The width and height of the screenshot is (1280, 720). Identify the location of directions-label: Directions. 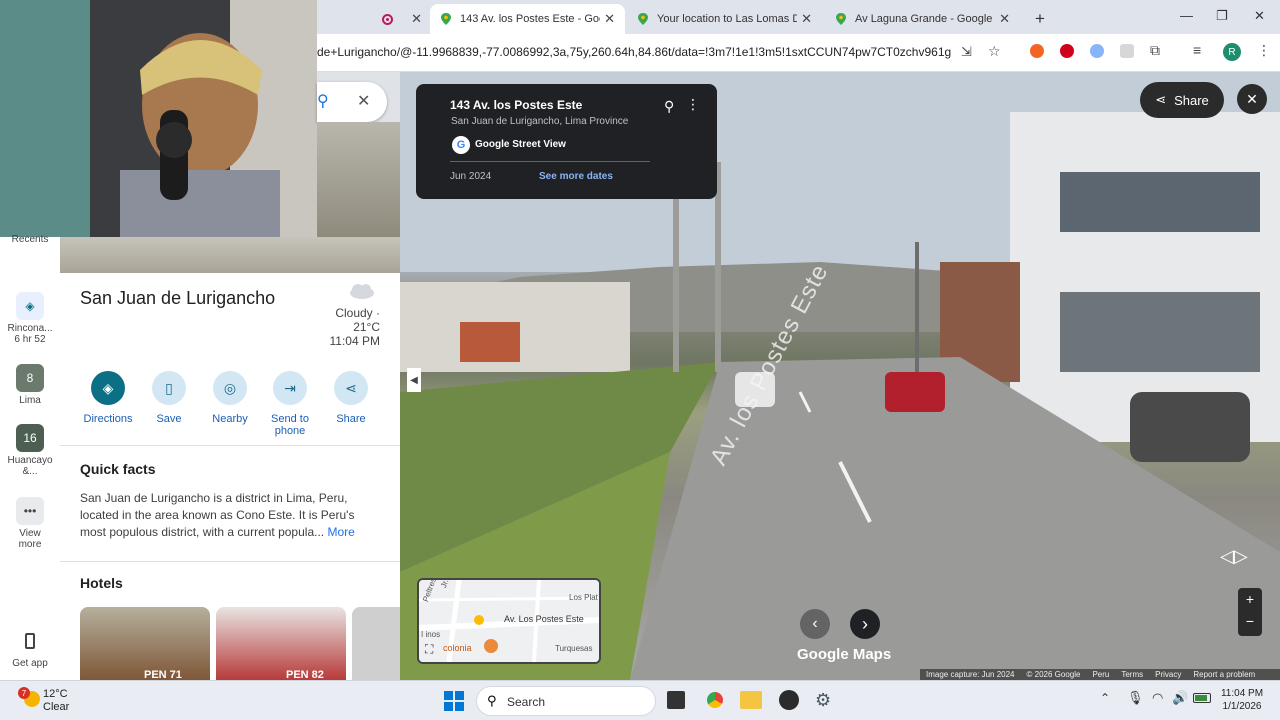
(108, 419).